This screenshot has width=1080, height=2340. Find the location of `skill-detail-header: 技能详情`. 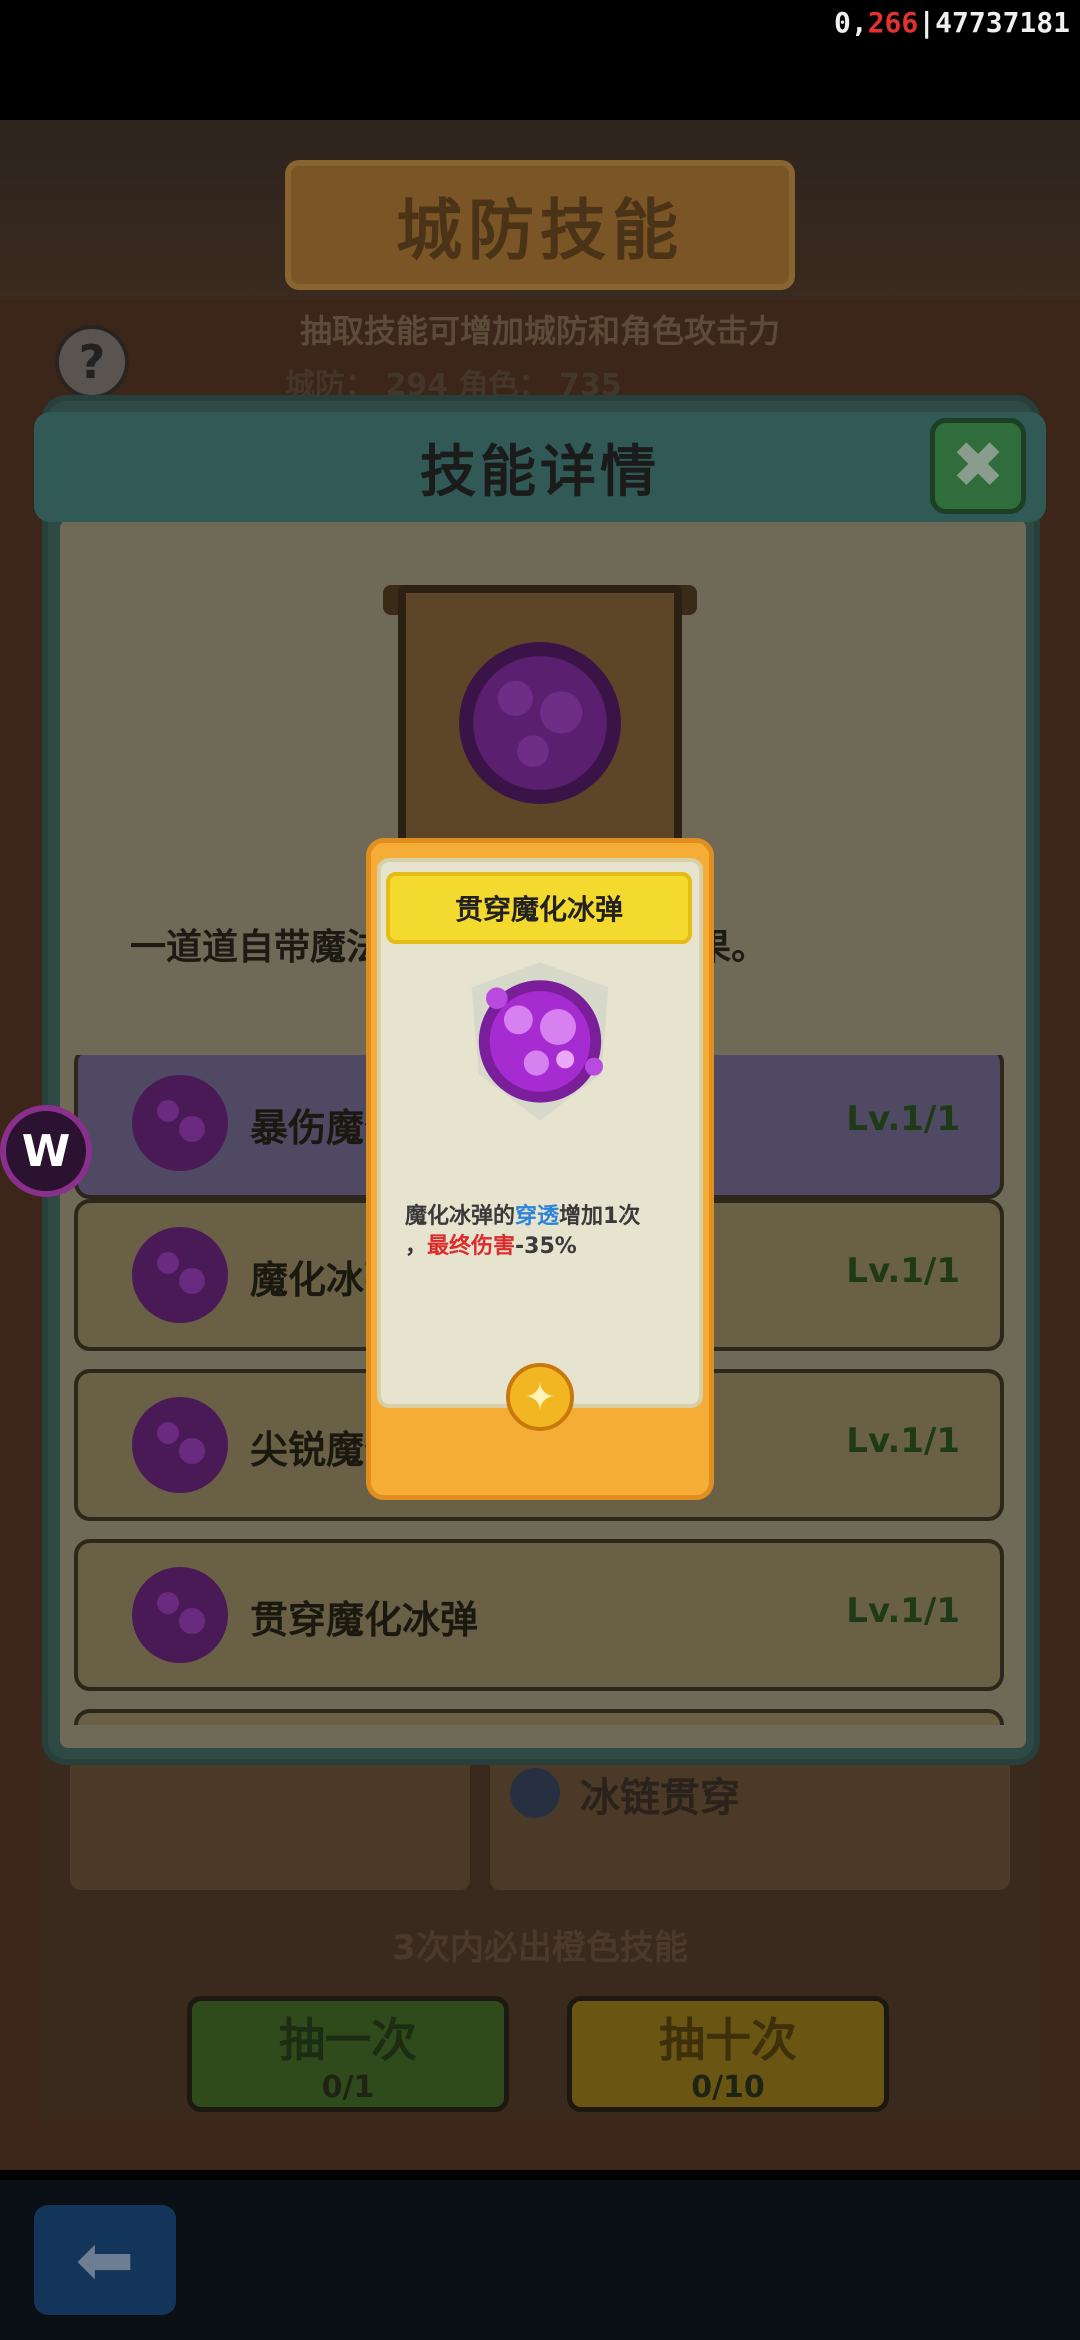

skill-detail-header: 技能详情 is located at coordinates (540, 467).